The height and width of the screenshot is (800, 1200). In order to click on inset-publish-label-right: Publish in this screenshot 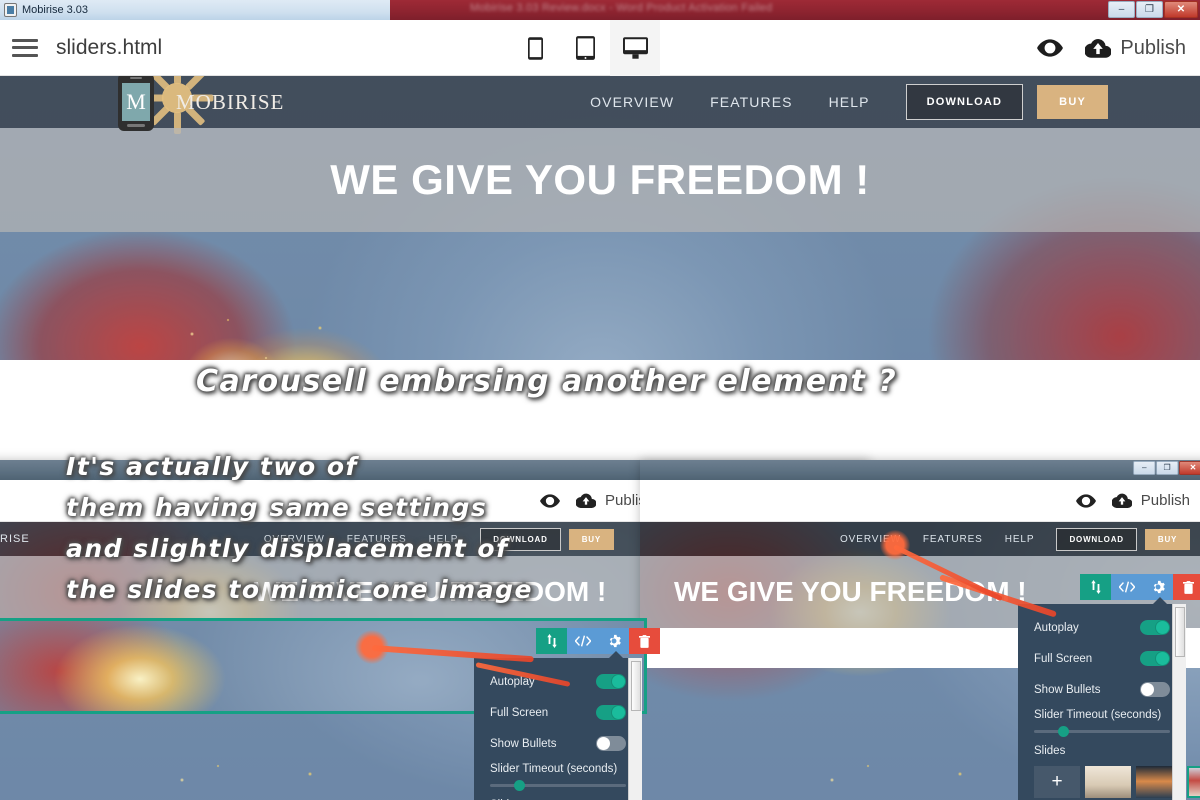, I will do `click(1165, 500)`.